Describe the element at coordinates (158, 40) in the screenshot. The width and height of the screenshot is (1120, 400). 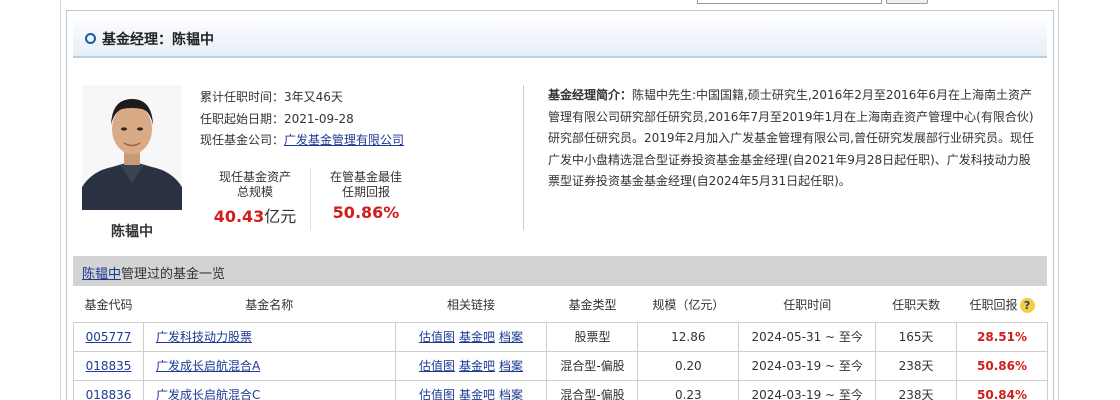
I see `page-title: 基金经理：陈韫中` at that location.